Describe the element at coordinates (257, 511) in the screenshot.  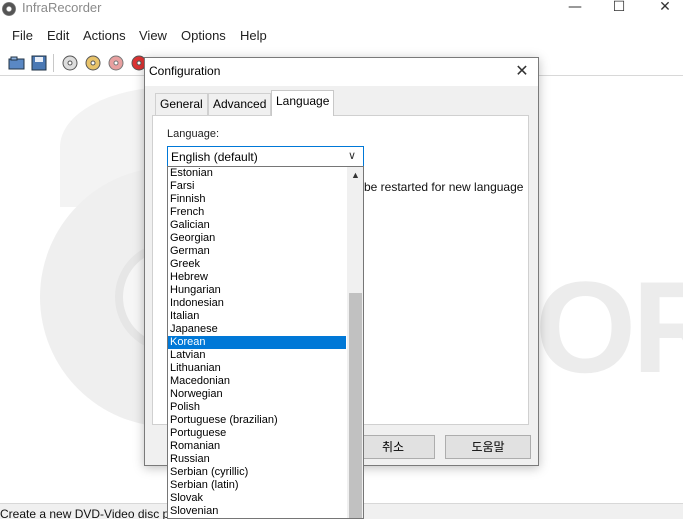
I see `language-option: Slovenian` at that location.